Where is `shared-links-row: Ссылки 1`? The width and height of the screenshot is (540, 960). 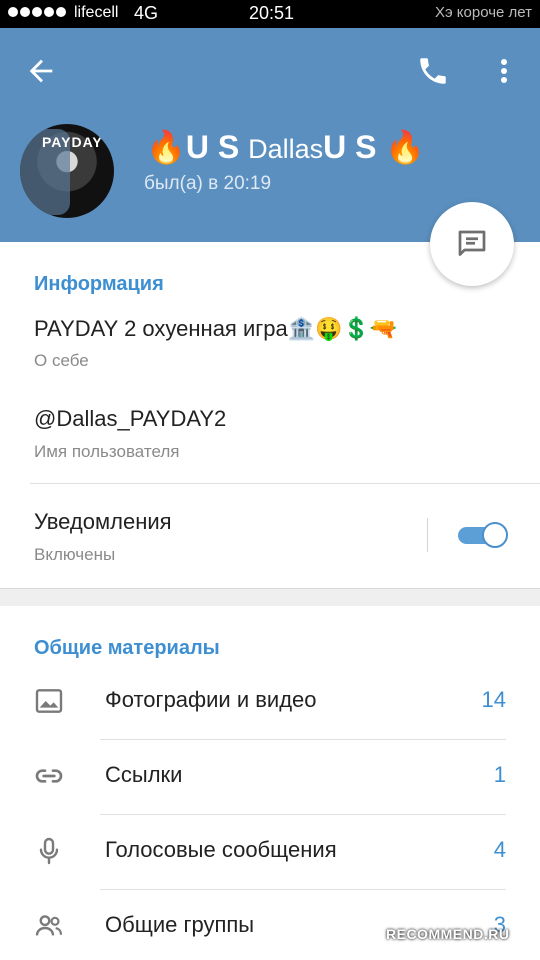
shared-links-row: Ссылки 1 is located at coordinates (270, 777).